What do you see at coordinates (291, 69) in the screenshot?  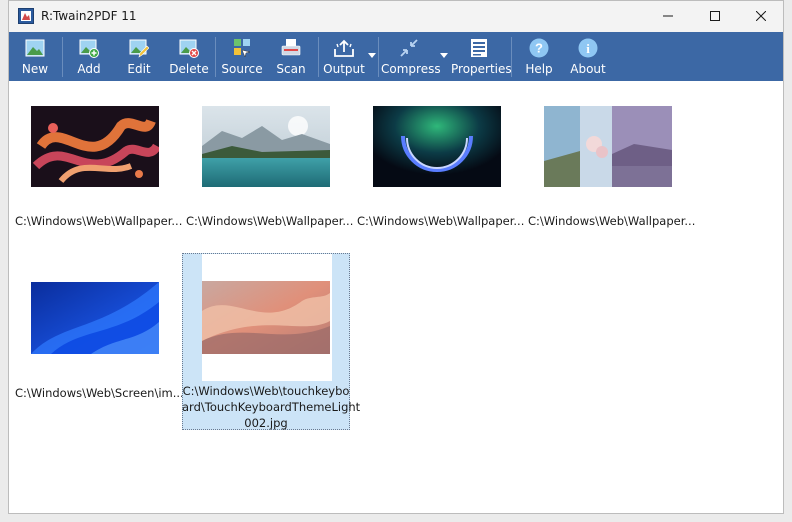 I see `scan-label: Scan` at bounding box center [291, 69].